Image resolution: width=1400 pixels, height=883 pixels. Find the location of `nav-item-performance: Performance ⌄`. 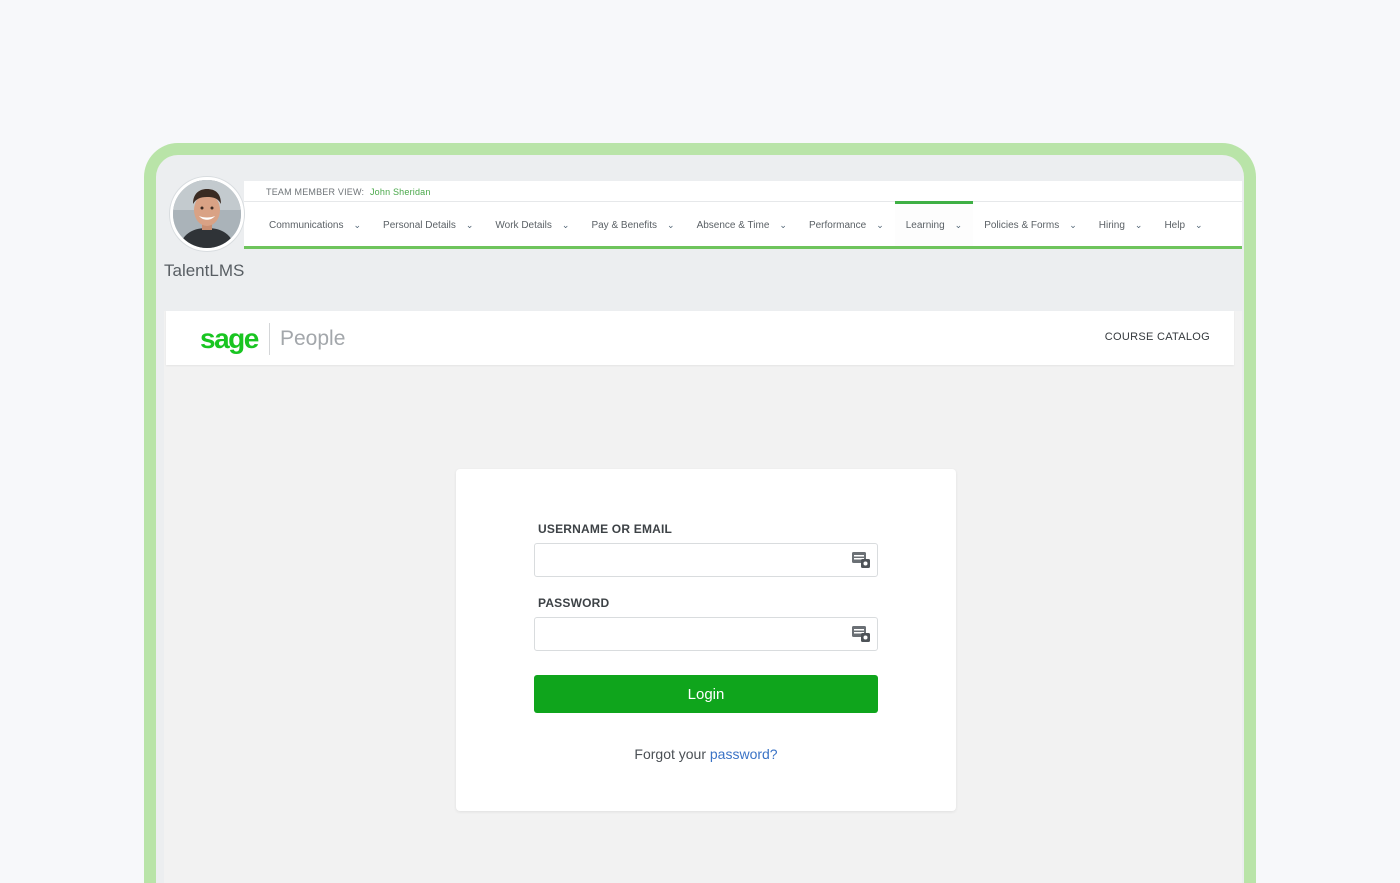

nav-item-performance: Performance ⌄ is located at coordinates (846, 223).